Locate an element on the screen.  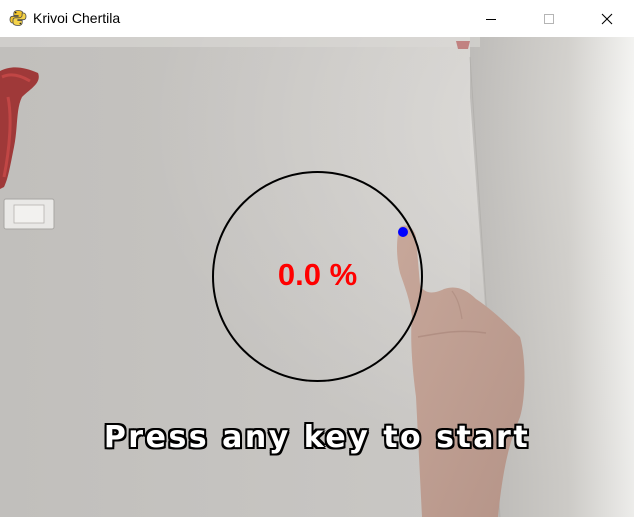
start-prompt: Press any key to start is located at coordinates (317, 437).